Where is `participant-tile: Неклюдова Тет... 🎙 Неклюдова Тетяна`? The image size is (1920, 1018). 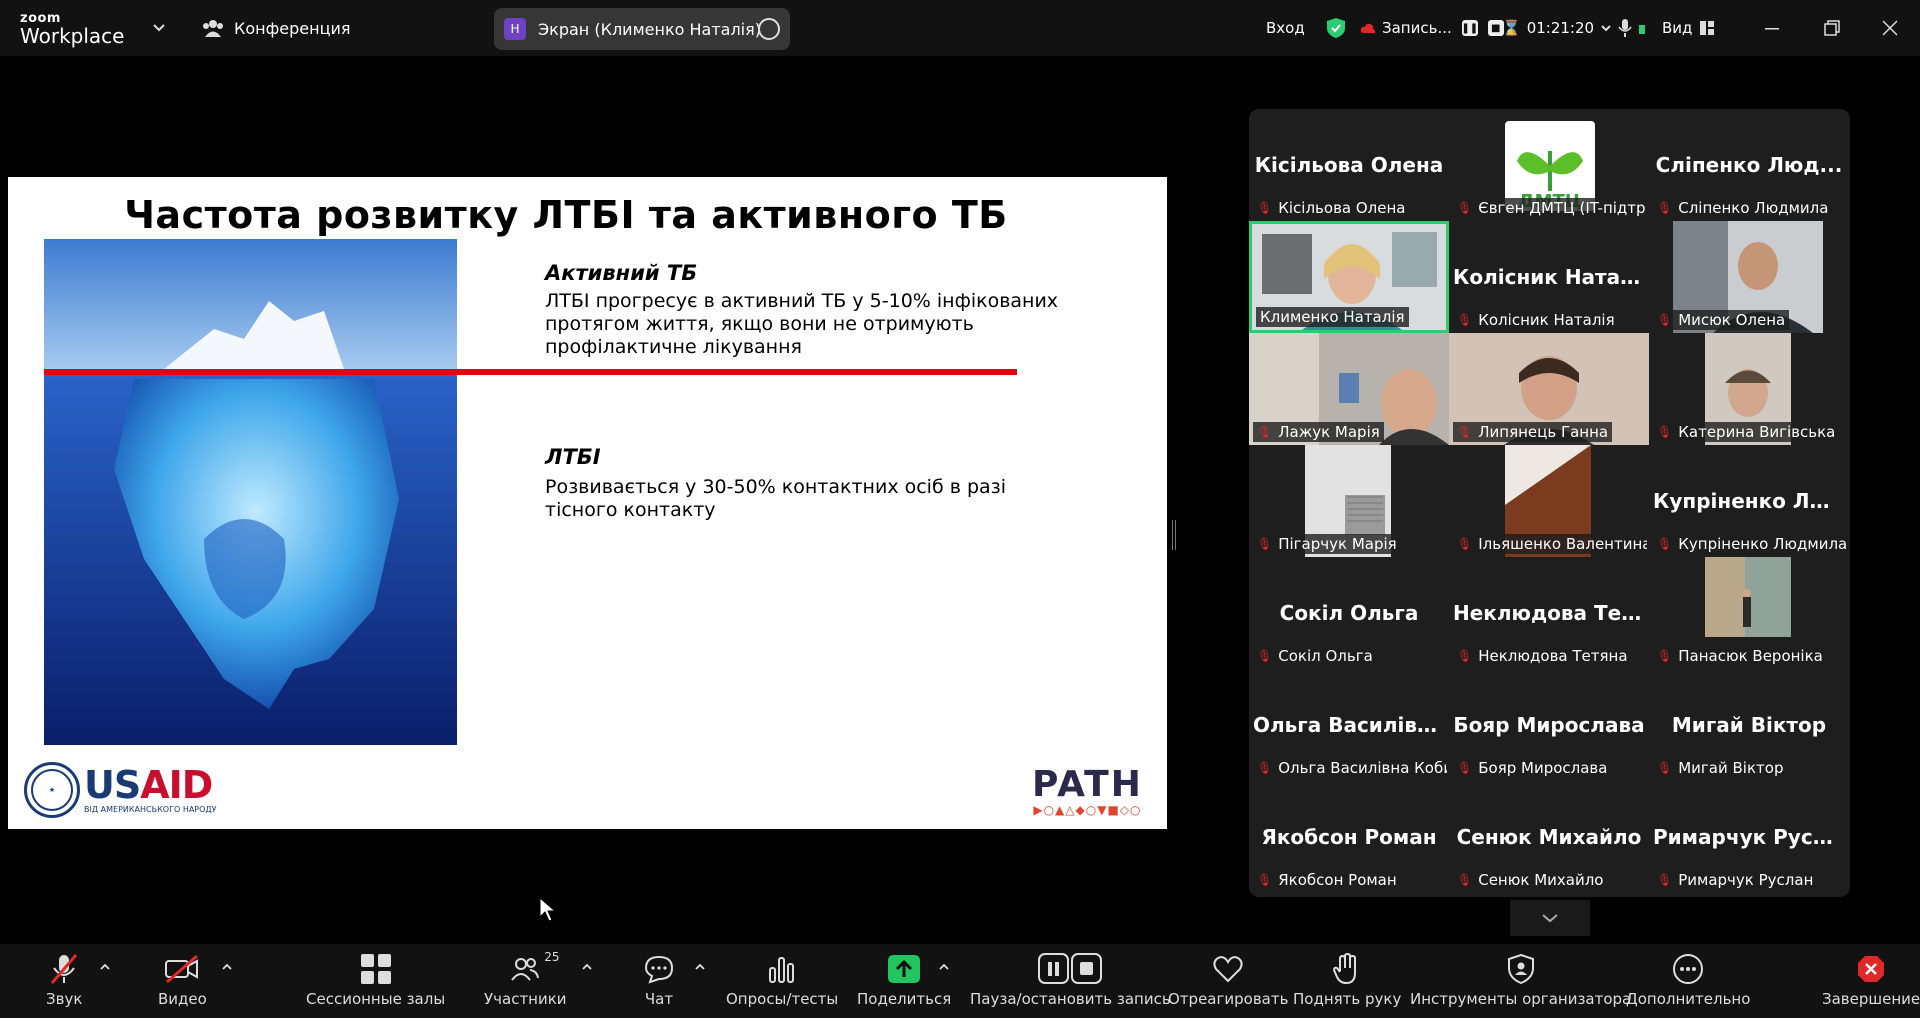 participant-tile: Неклюдова Тет... 🎙 Неклюдова Тетяна is located at coordinates (1549, 613).